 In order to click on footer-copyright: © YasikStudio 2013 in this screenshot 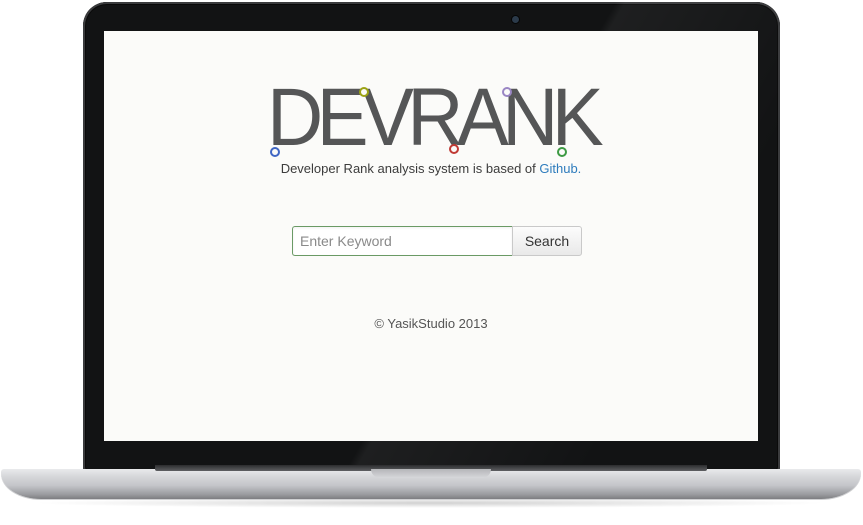, I will do `click(431, 323)`.